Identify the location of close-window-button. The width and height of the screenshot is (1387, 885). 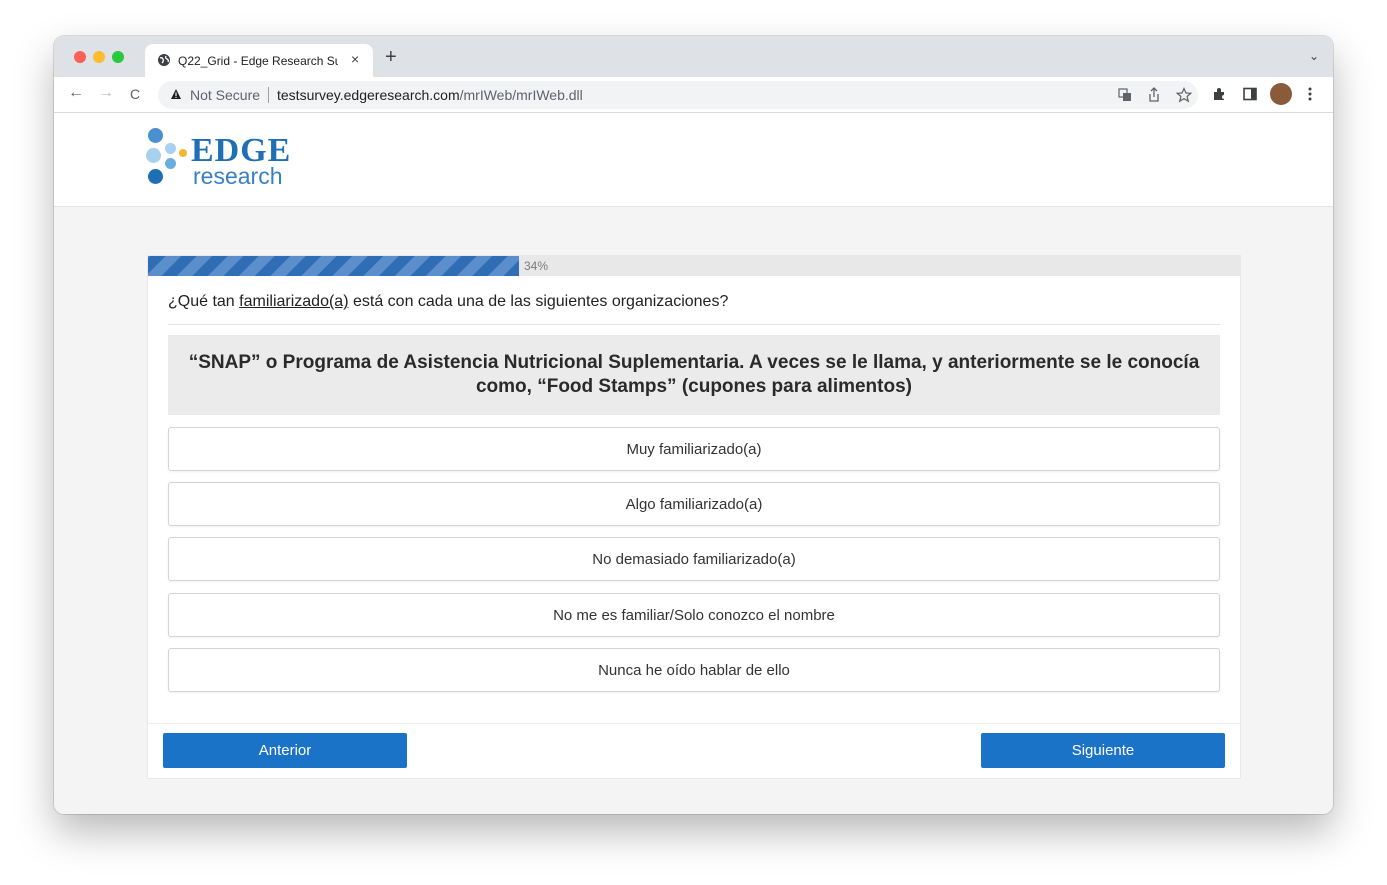
(80, 57).